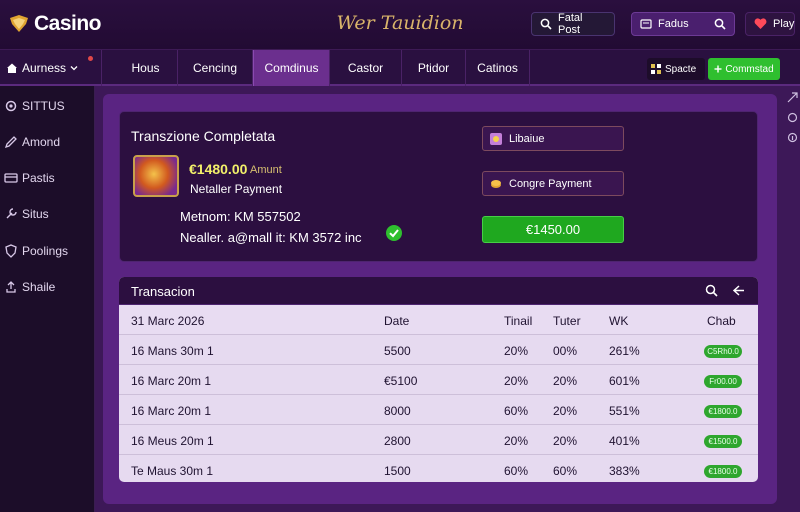  Describe the element at coordinates (397, 321) in the screenshot. I see `column-header: Date` at that location.